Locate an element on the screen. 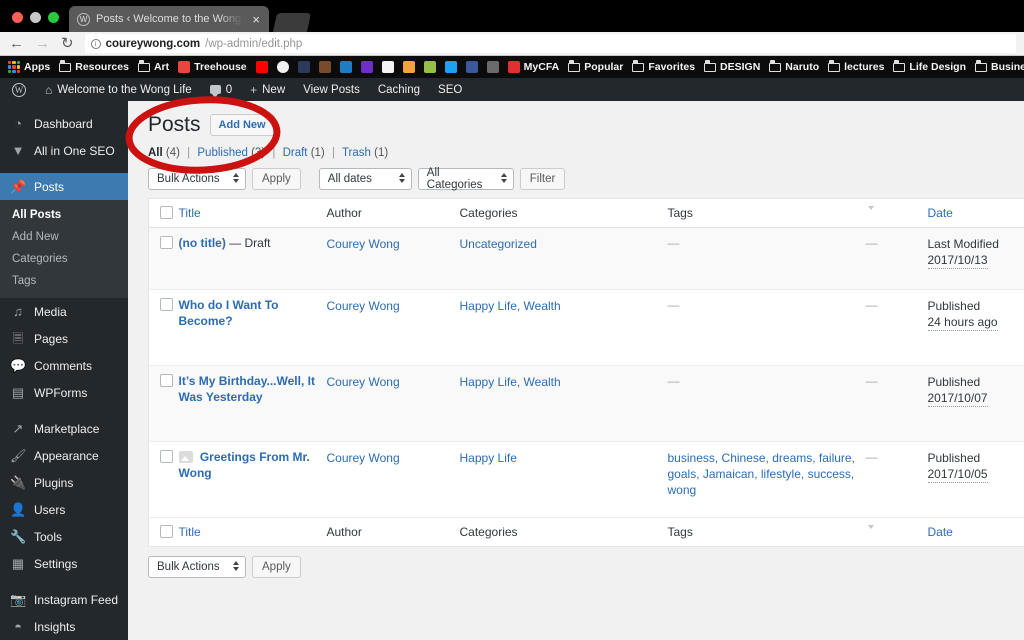 Image resolution: width=1024 pixels, height=640 pixels. bookmark-art: Art is located at coordinates (153, 66).